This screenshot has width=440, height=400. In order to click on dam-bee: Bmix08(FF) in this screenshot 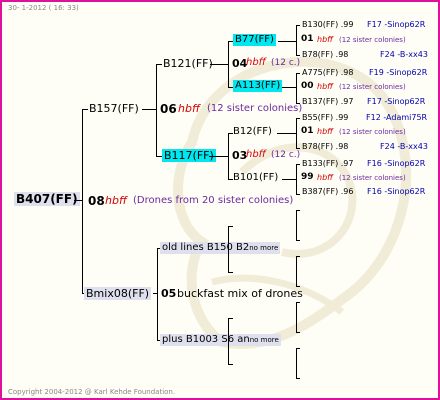, I will do `click(118, 293)`.